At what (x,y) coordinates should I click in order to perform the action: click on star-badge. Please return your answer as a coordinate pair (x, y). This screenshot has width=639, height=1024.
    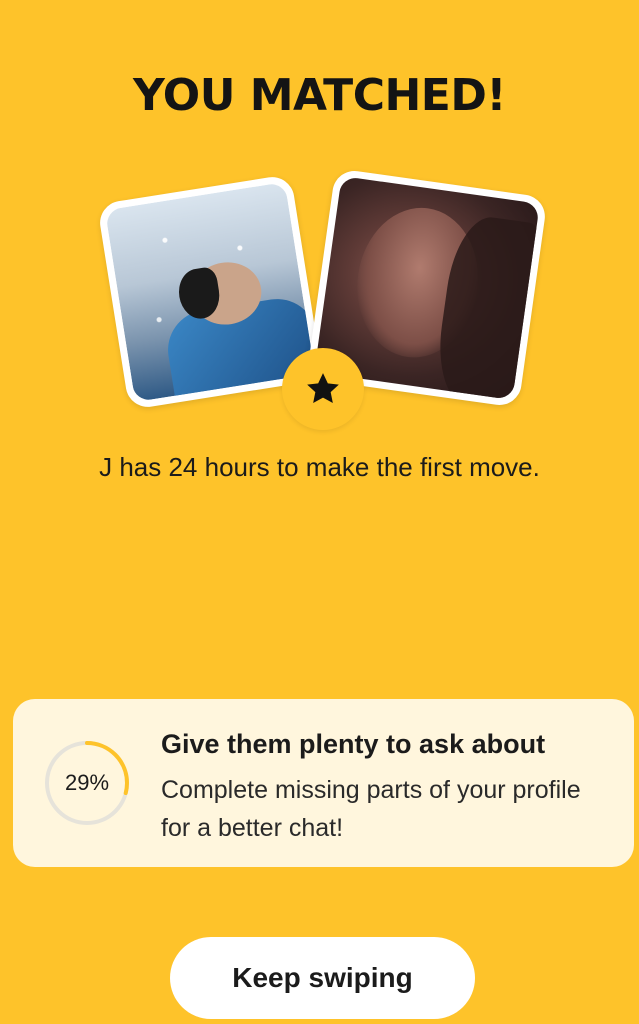
    Looking at the image, I should click on (323, 389).